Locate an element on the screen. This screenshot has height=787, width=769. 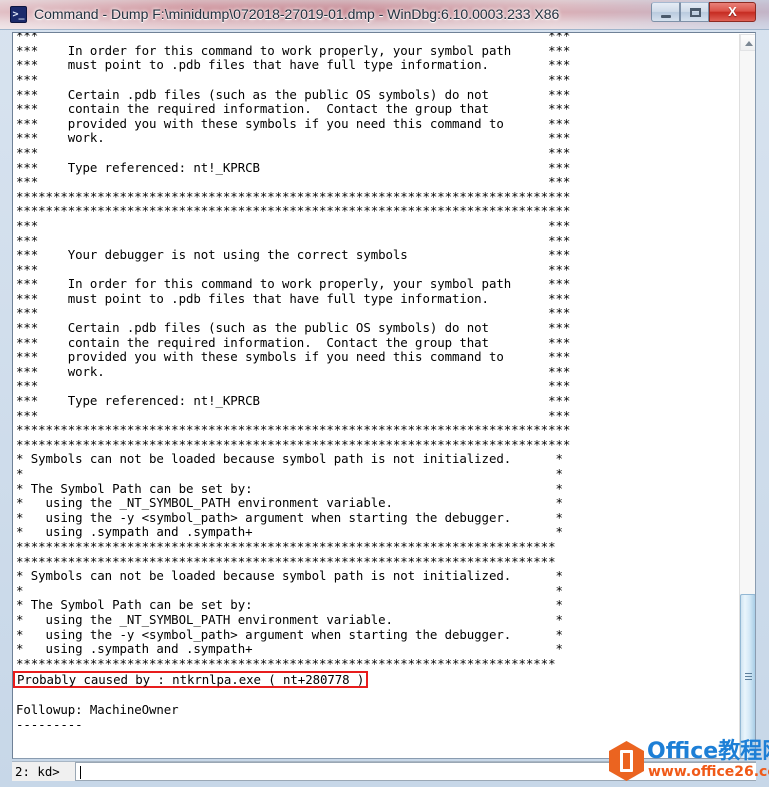
maximize-icon is located at coordinates (695, 12).